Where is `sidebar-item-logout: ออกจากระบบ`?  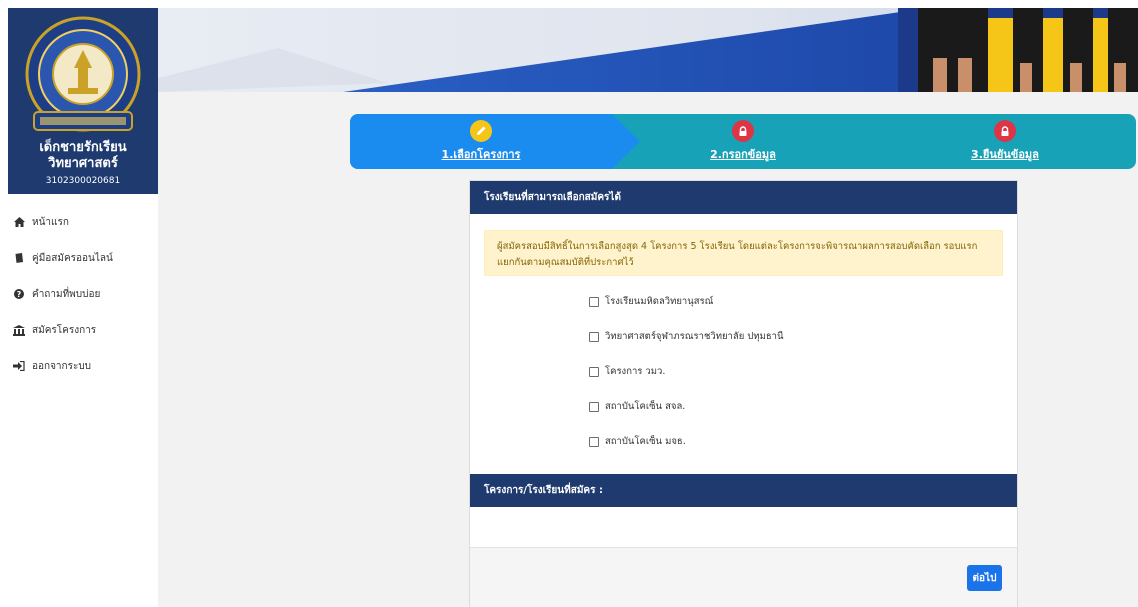
sidebar-item-logout: ออกจากระบบ is located at coordinates (83, 366).